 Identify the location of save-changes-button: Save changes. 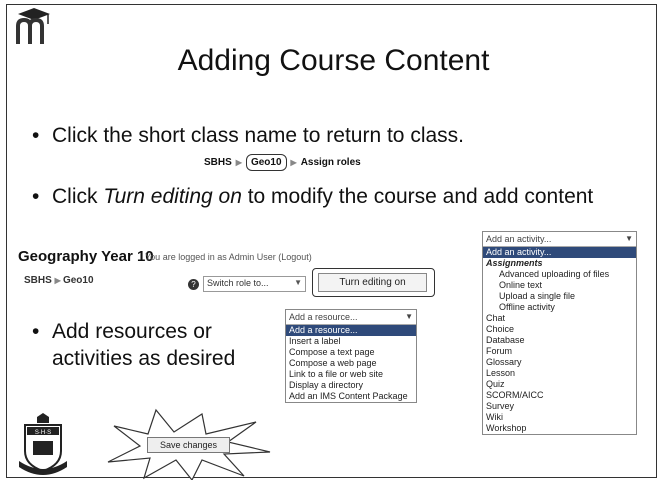
(188, 445).